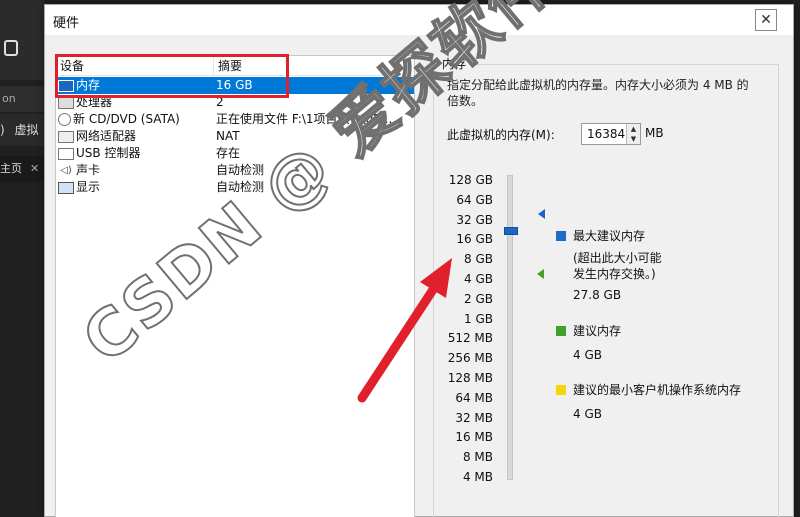  Describe the element at coordinates (474, 437) in the screenshot. I see `scale-label: 16 MB` at that location.